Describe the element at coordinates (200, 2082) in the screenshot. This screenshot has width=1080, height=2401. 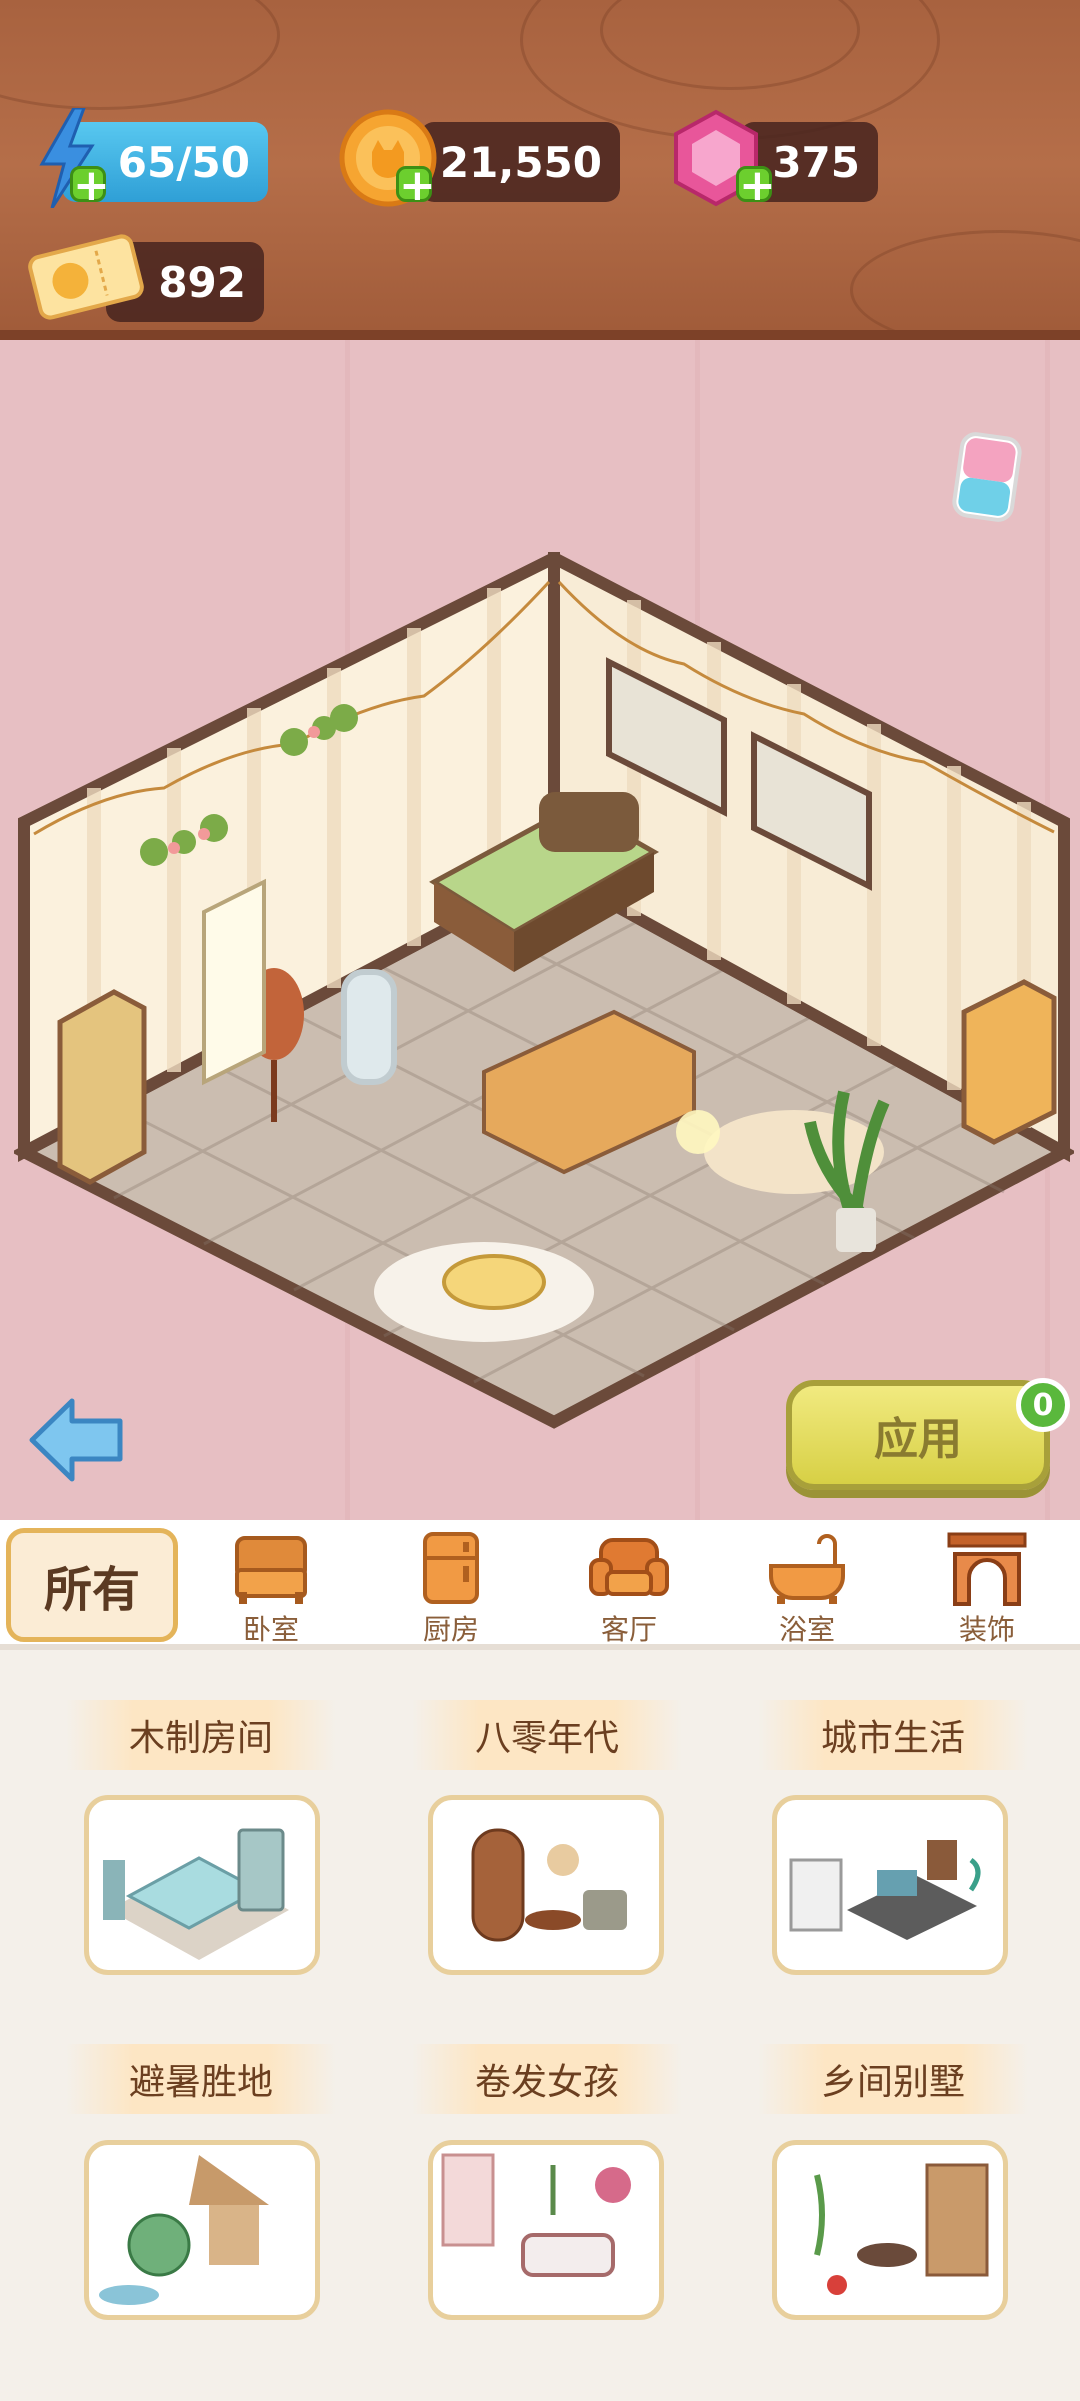
I see `theme-title-text: 避暑胜地` at that location.